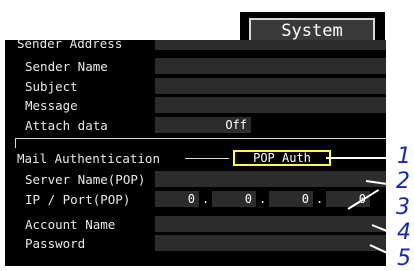 Image resolution: width=414 pixels, height=271 pixels. What do you see at coordinates (200, 138) in the screenshot?
I see `section-divider` at bounding box center [200, 138].